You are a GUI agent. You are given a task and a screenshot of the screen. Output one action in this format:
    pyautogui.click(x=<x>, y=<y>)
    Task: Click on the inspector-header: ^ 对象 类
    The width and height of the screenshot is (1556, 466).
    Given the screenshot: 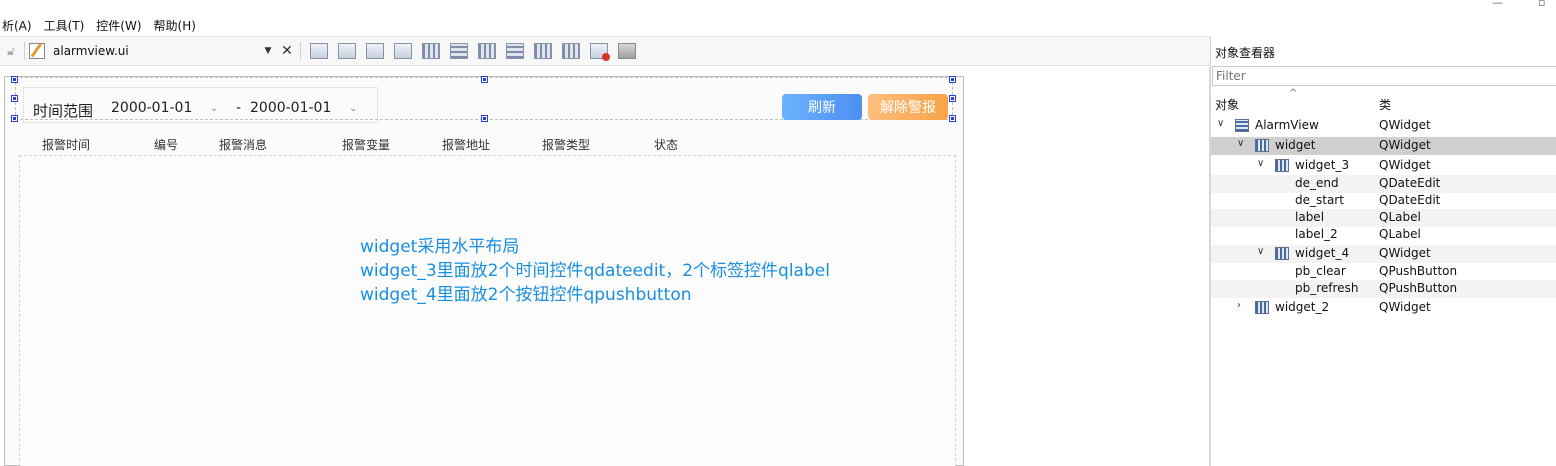 What is the action you would take?
    pyautogui.click(x=1383, y=102)
    